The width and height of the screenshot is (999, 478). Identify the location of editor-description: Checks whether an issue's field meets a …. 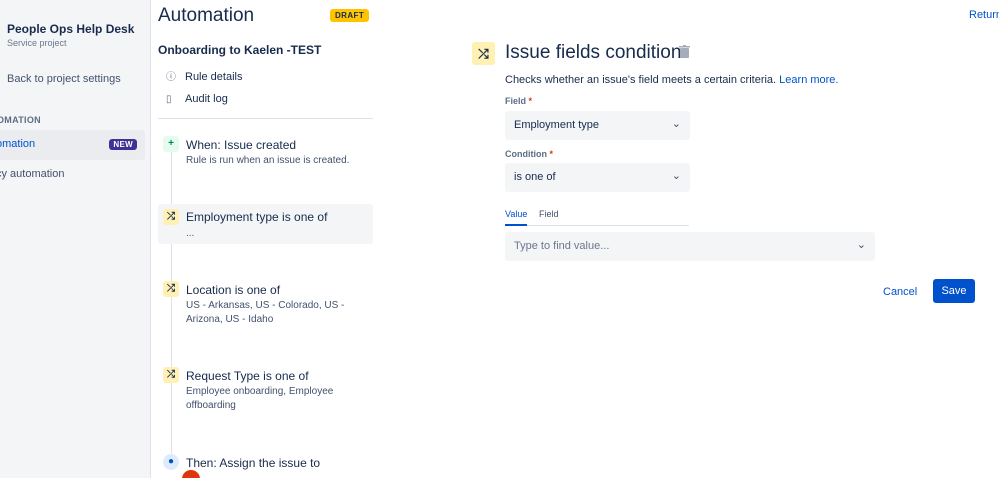
(671, 80).